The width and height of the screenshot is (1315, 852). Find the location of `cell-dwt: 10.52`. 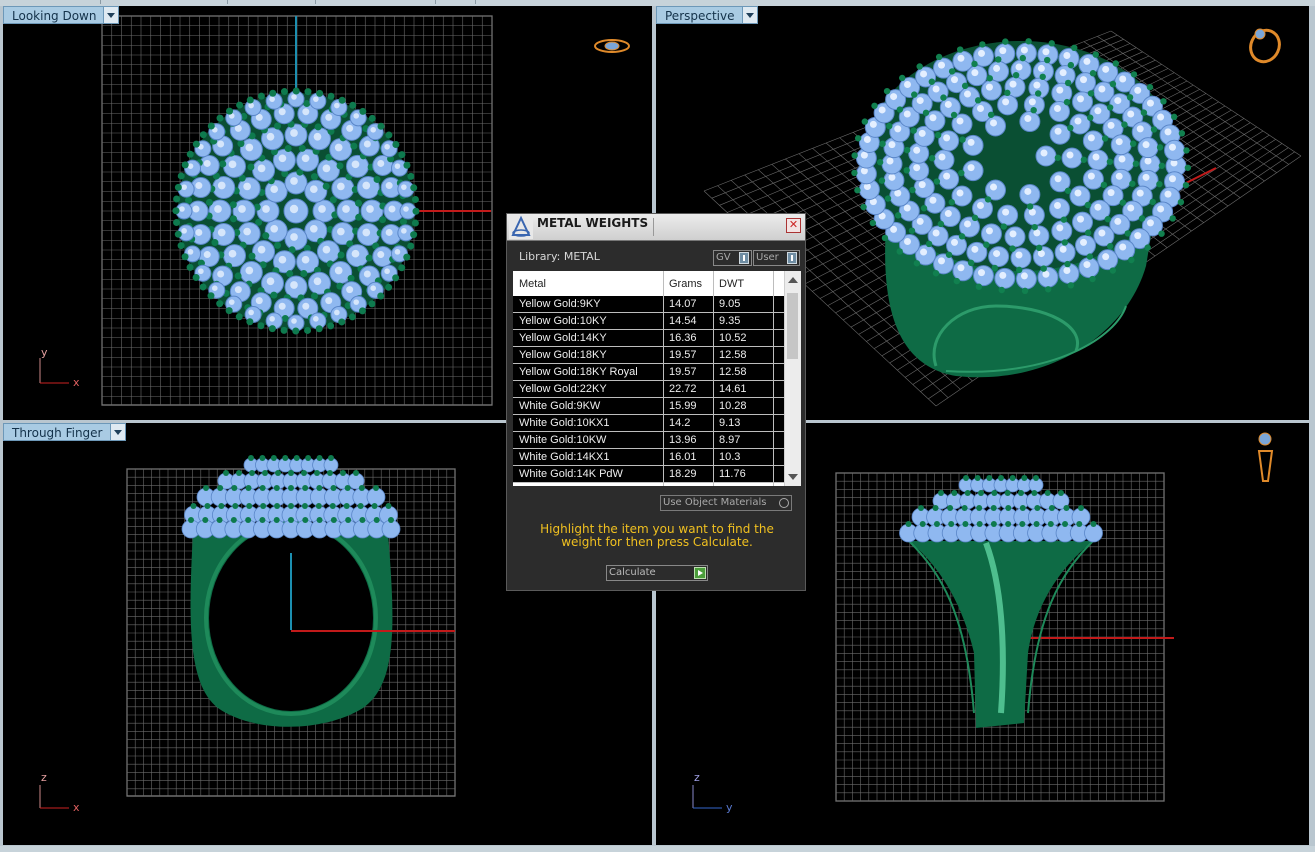

cell-dwt: 10.52 is located at coordinates (733, 338).